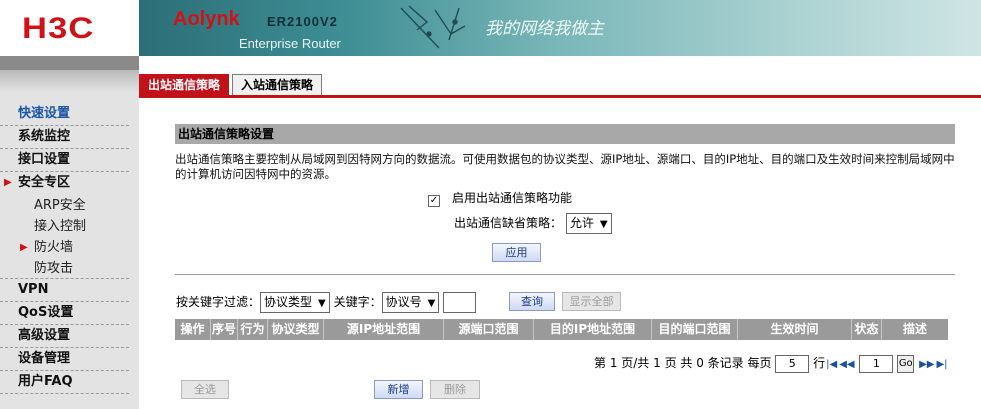 The width and height of the screenshot is (981, 409). What do you see at coordinates (846, 364) in the screenshot?
I see `prev-page-icon: ◀◀` at bounding box center [846, 364].